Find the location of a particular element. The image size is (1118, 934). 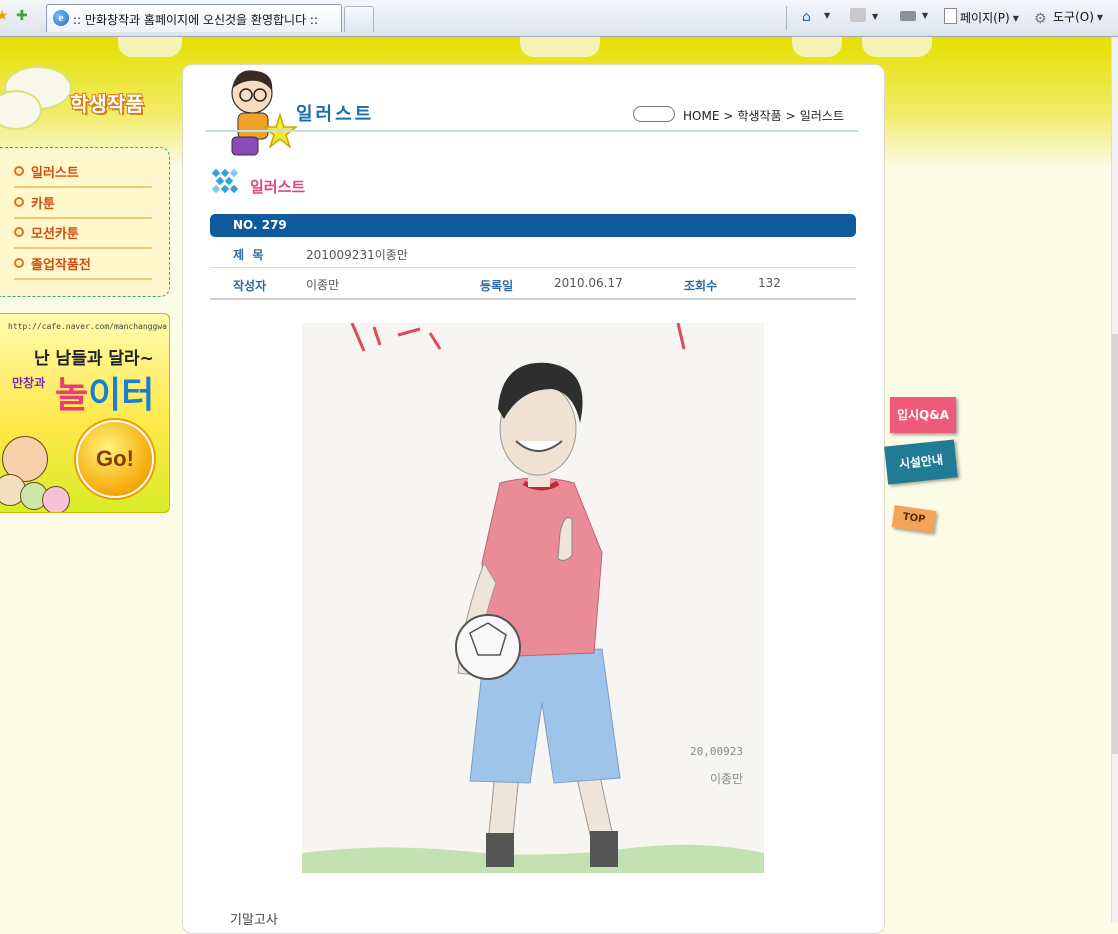

go-button: Go! is located at coordinates (115, 459).